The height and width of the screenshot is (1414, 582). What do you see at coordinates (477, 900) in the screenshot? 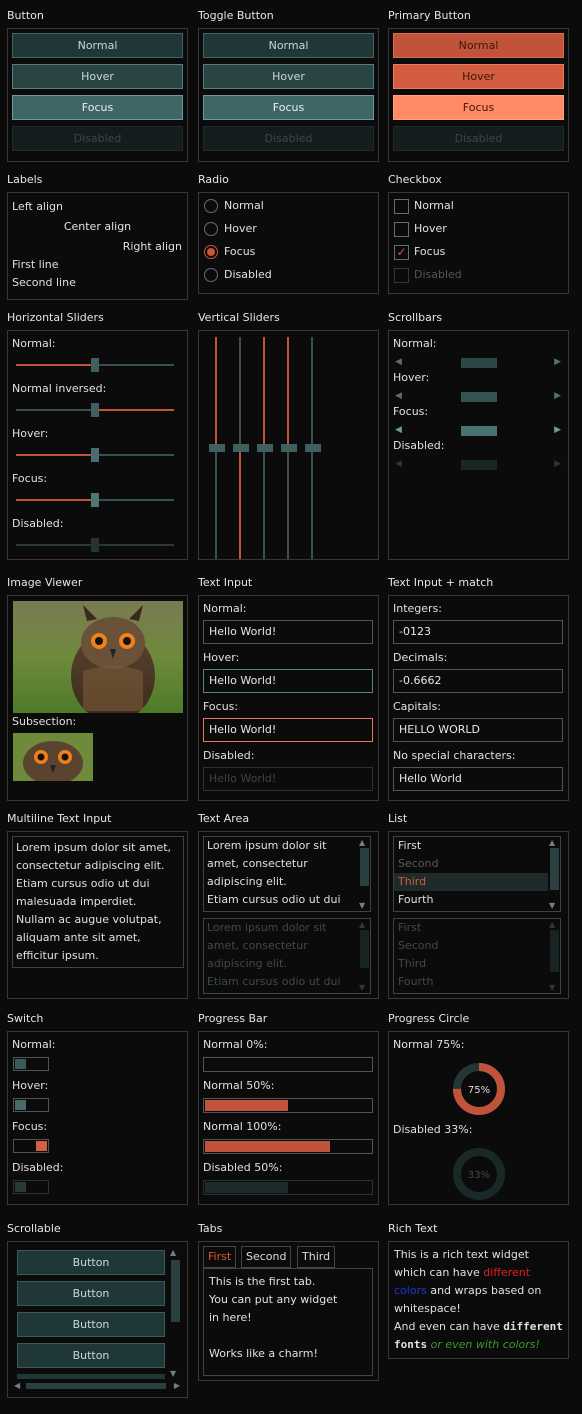
I see `list-item: Fourth` at bounding box center [477, 900].